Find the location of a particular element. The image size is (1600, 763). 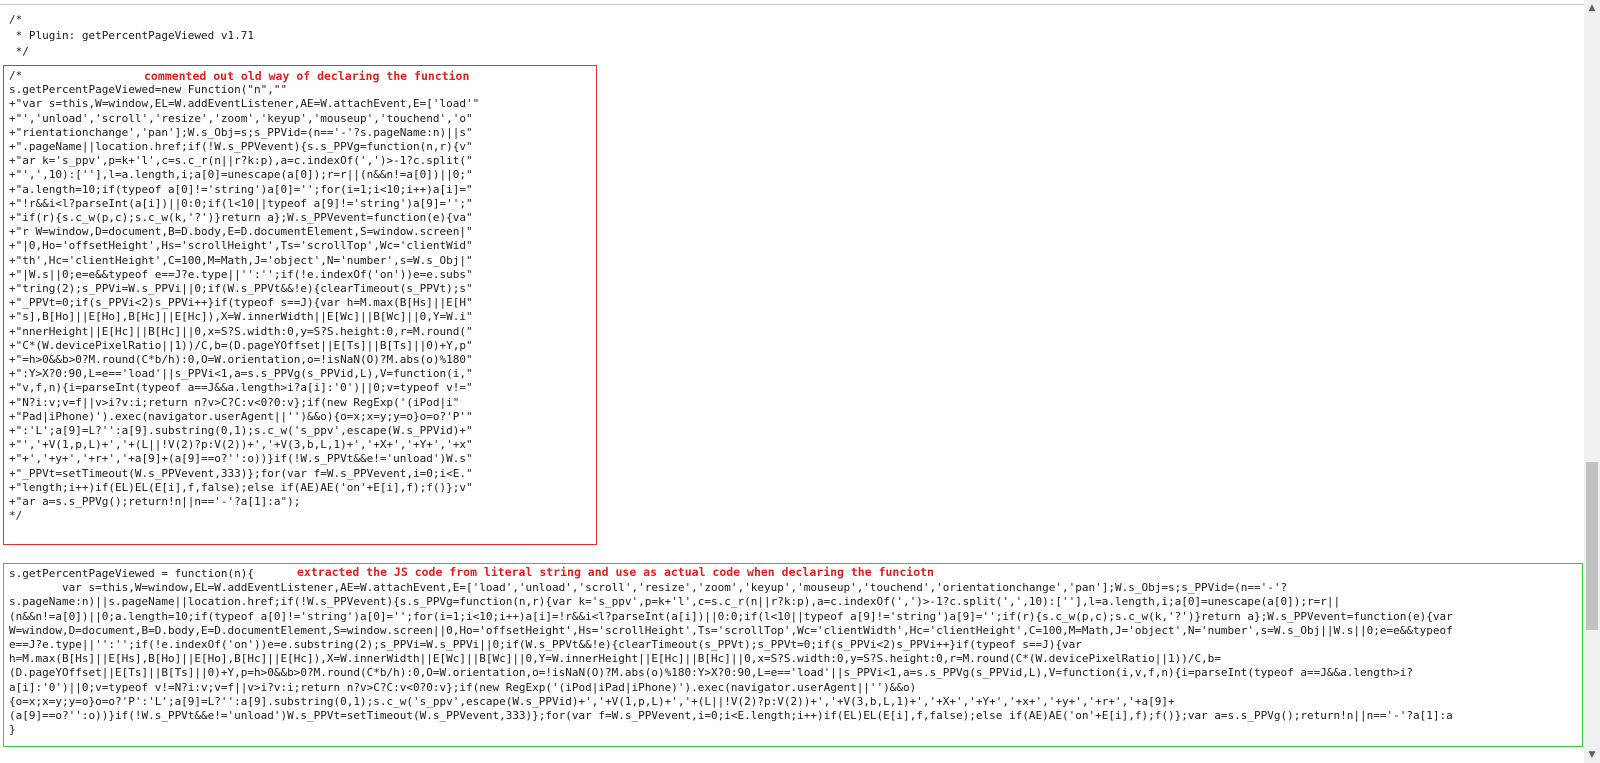

scroll-down-icon: ▼ is located at coordinates (1592, 755).